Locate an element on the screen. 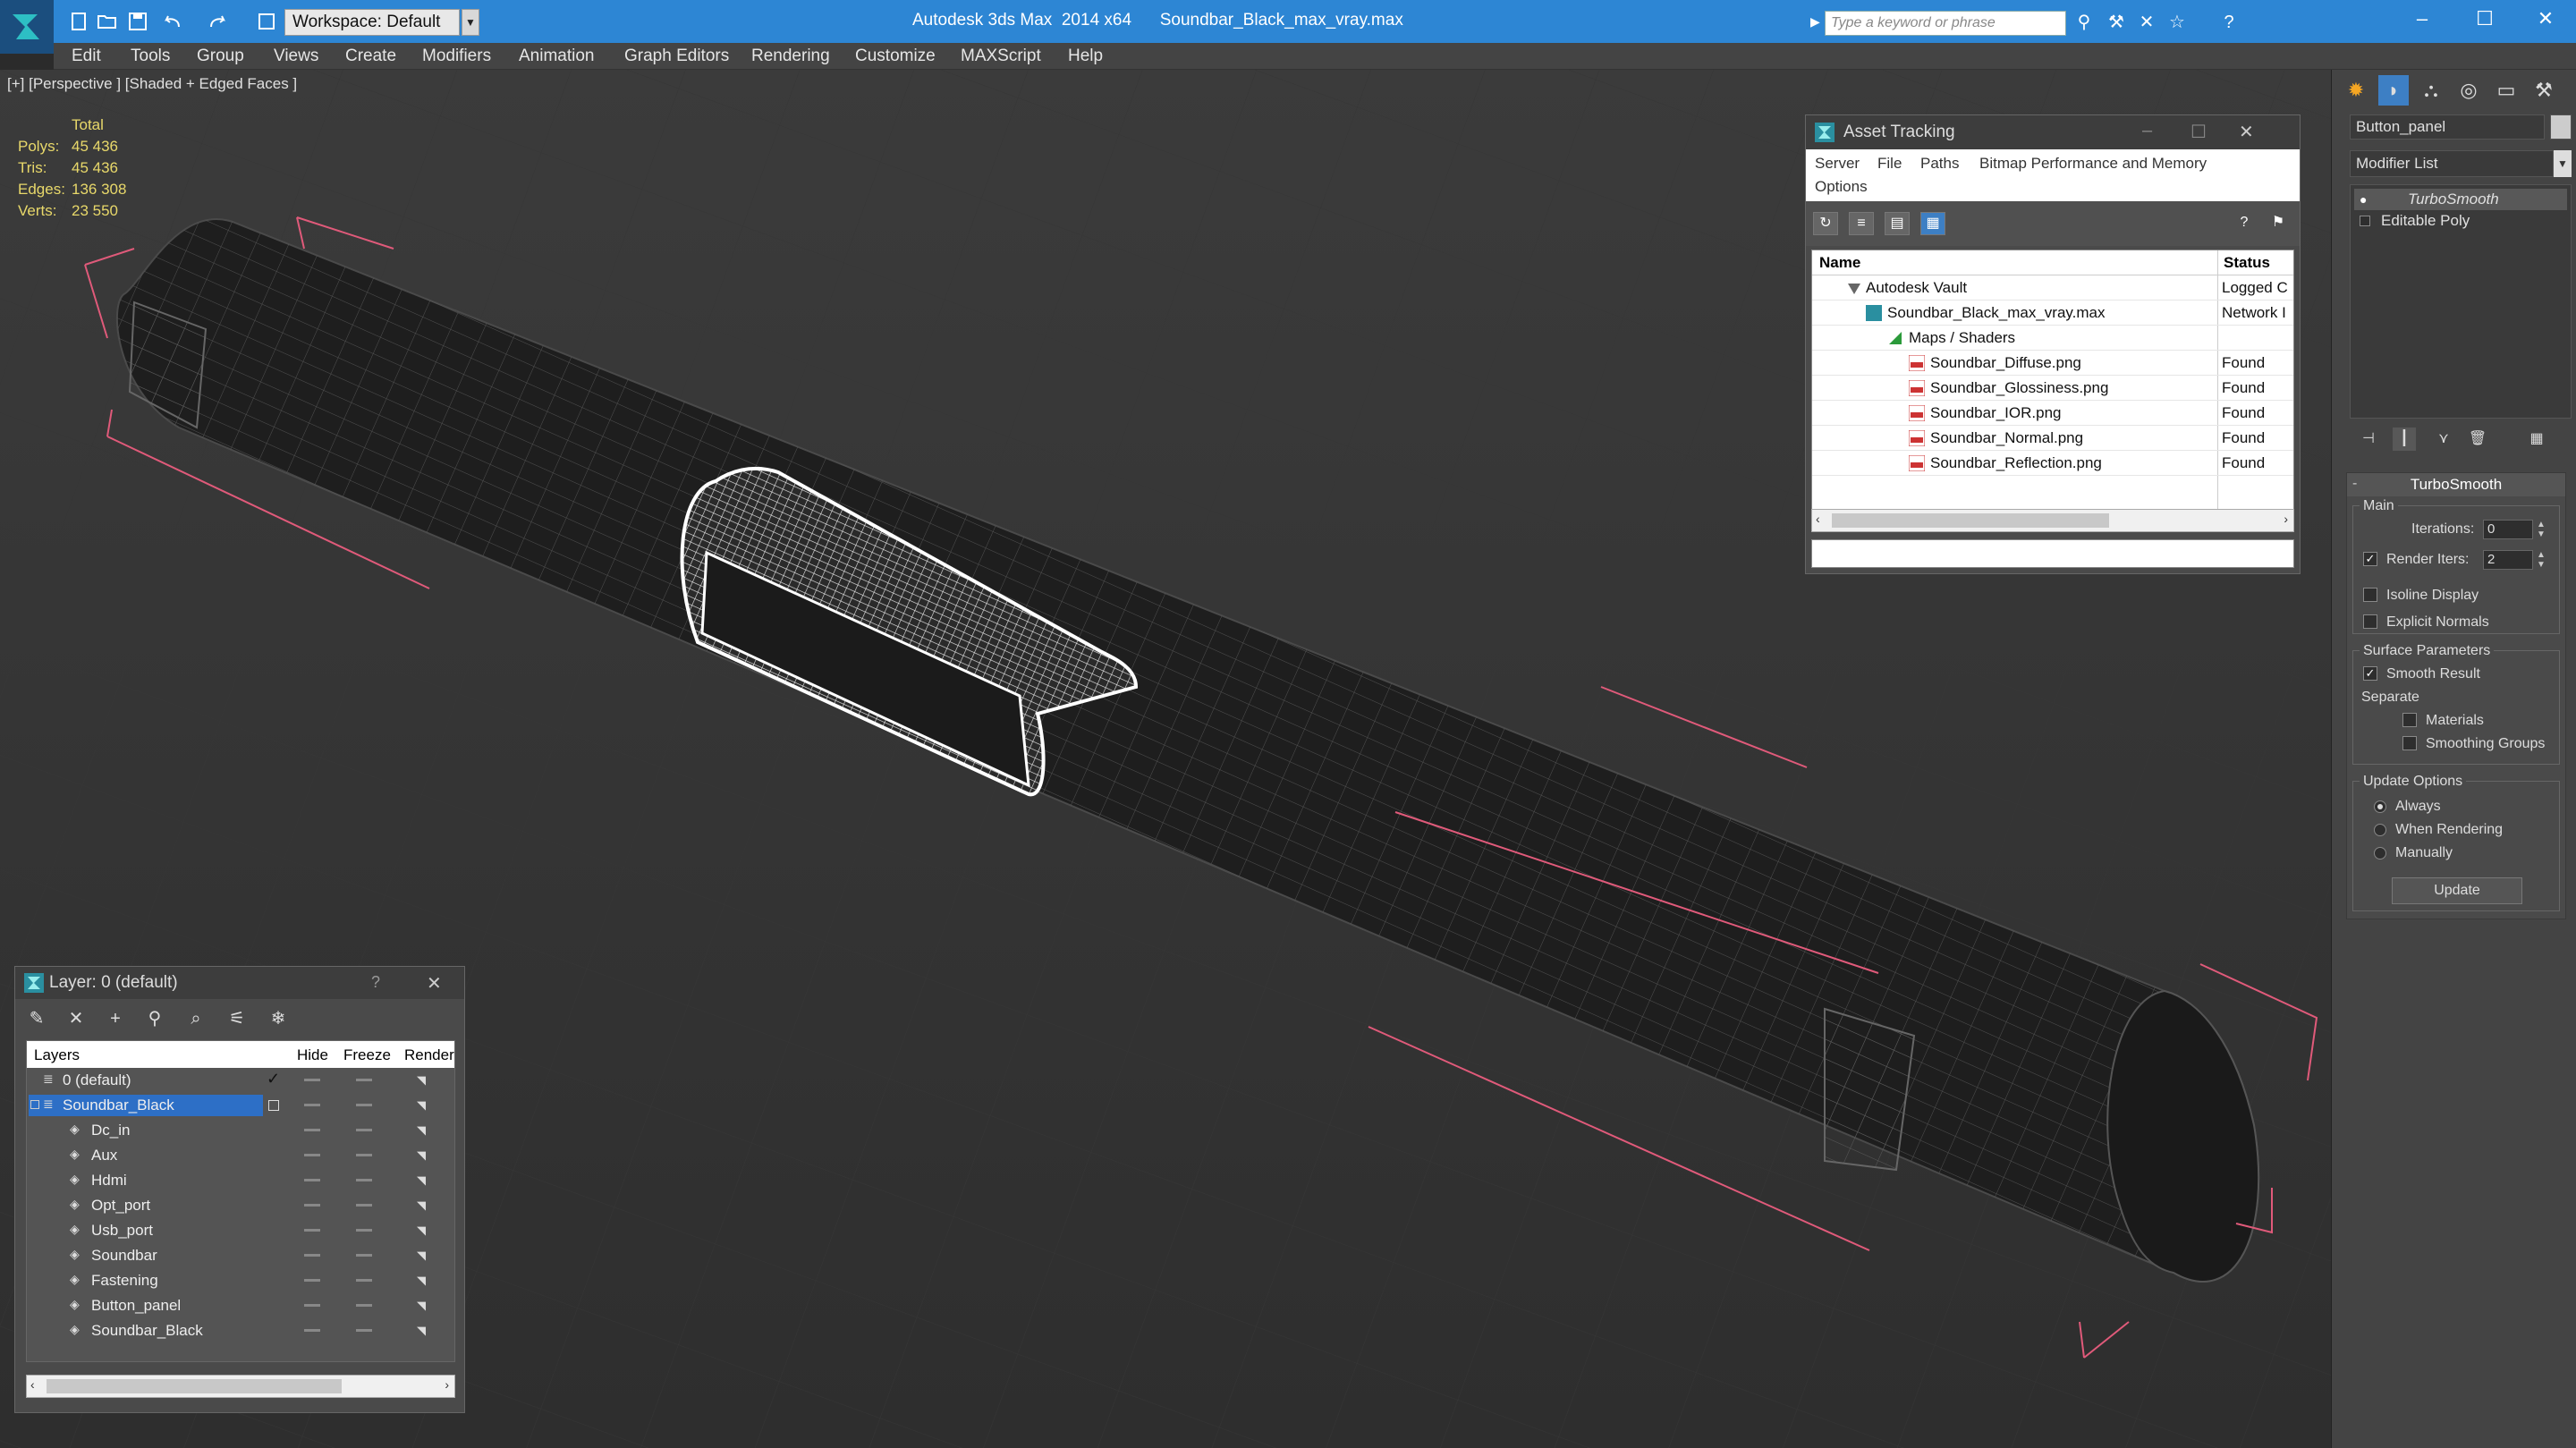 The image size is (2576, 1448). asset-menu-options: Options is located at coordinates (1841, 187).